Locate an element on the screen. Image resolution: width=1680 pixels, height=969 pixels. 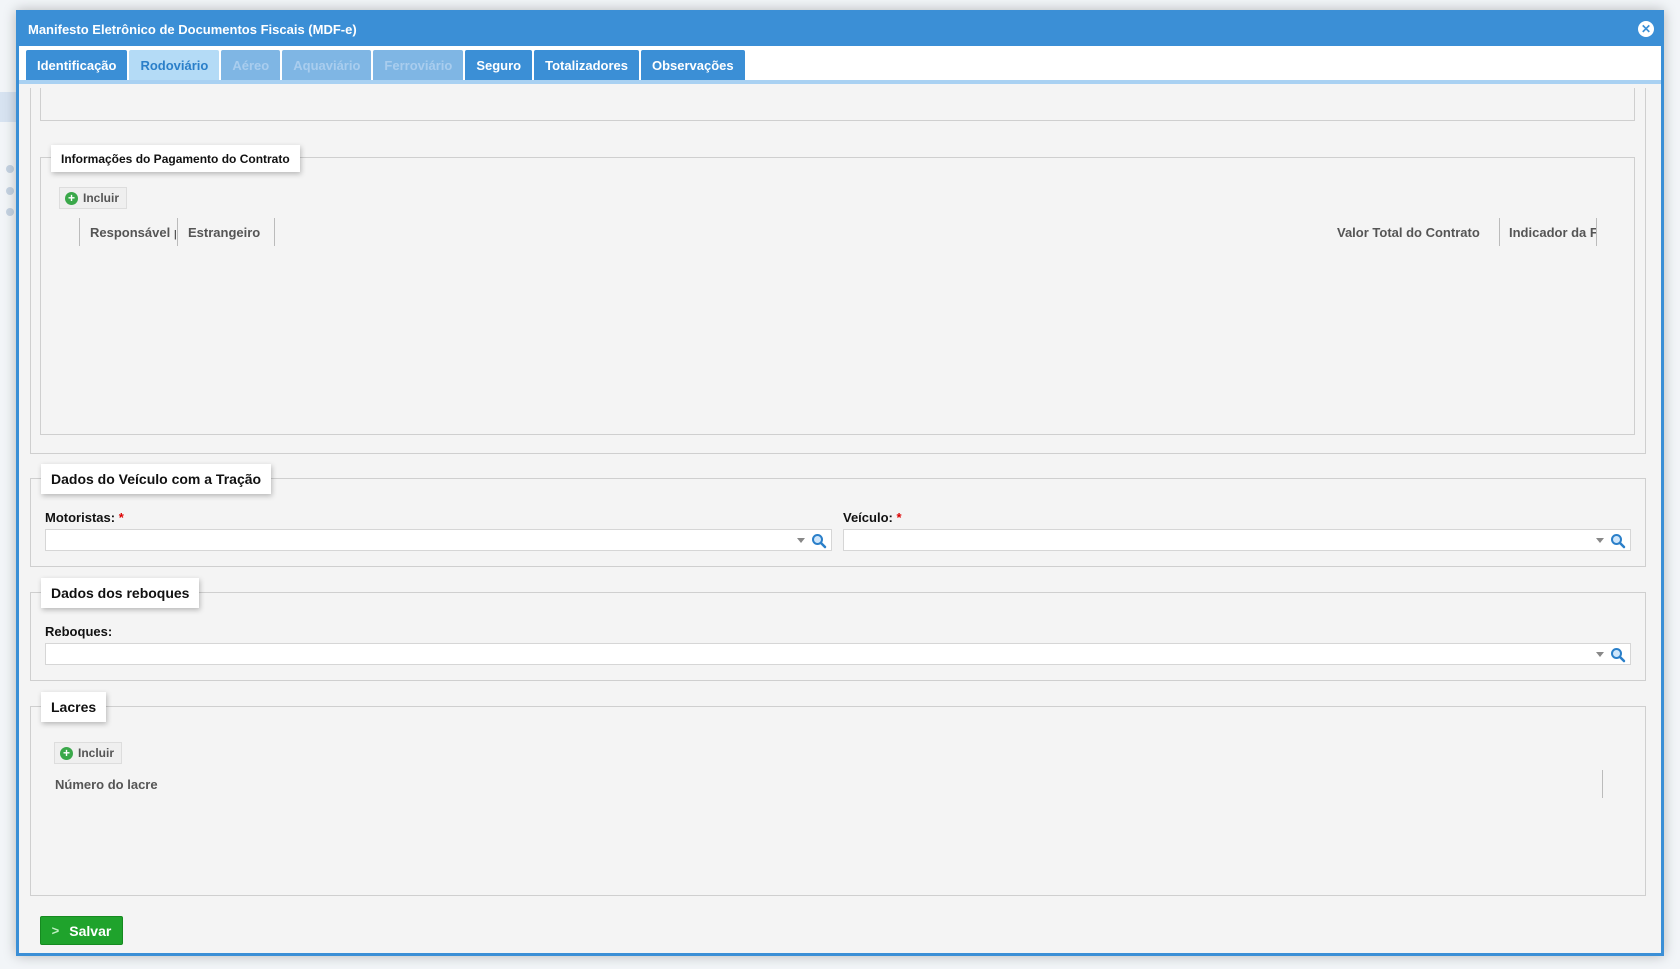
save-button: > Salvar is located at coordinates (81, 930).